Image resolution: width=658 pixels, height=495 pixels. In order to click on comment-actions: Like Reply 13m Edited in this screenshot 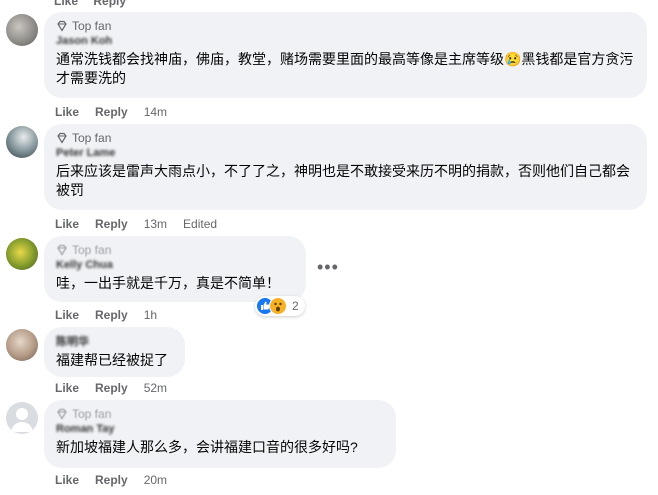, I will do `click(136, 224)`.